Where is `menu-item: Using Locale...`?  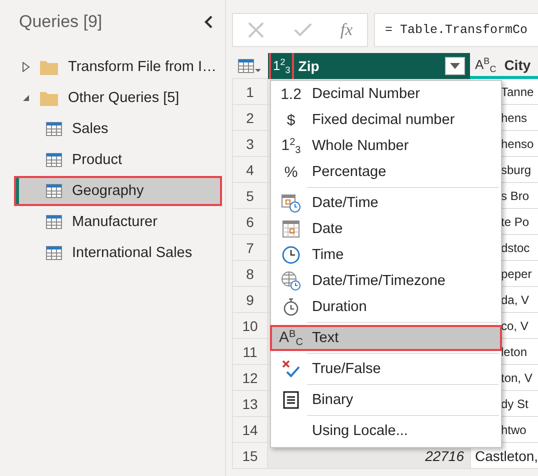
menu-item: Using Locale... is located at coordinates (386, 431).